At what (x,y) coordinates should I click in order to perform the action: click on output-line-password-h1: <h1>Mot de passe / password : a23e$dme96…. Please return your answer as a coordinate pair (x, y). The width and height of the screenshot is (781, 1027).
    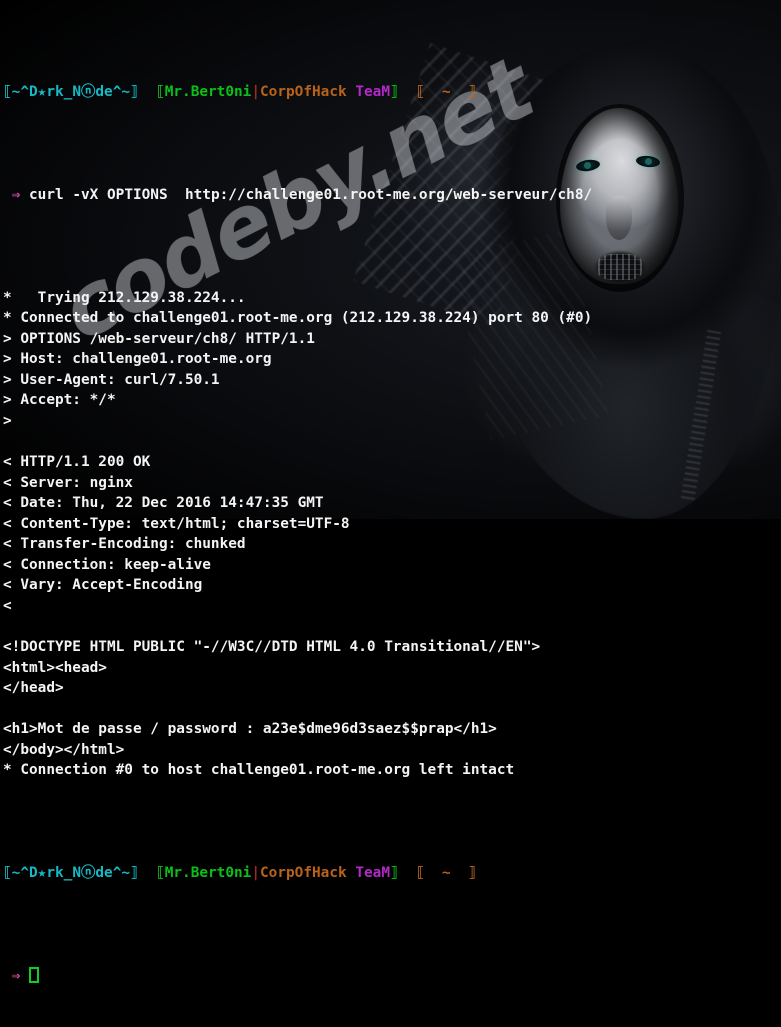
    Looking at the image, I should click on (390, 729).